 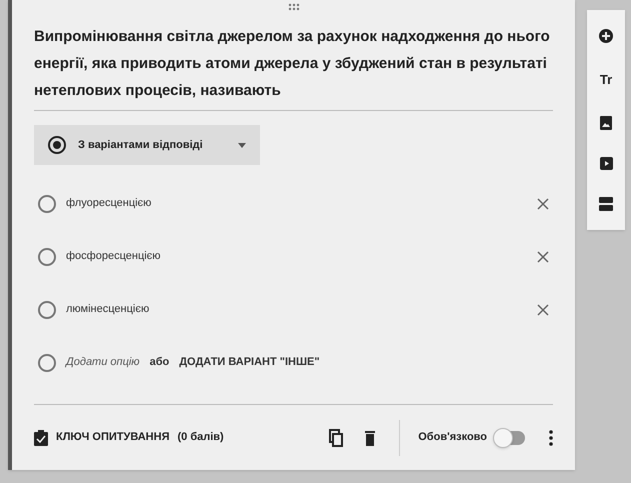 What do you see at coordinates (452, 438) in the screenshot?
I see `required-label: Обов'язково` at bounding box center [452, 438].